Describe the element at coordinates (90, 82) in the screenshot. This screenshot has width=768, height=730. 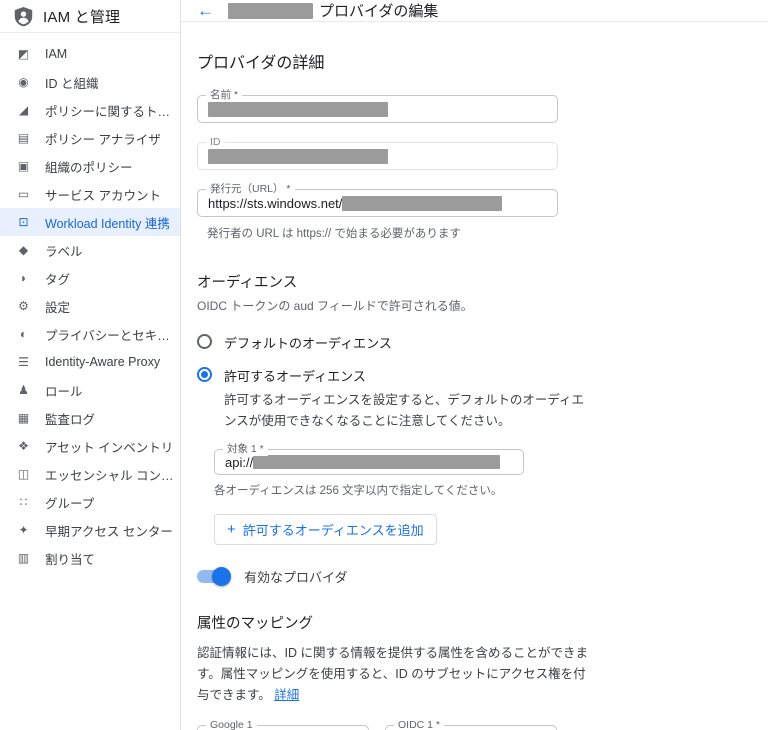
I see `sidebar-item-id-org: ◉ ID と組織` at that location.